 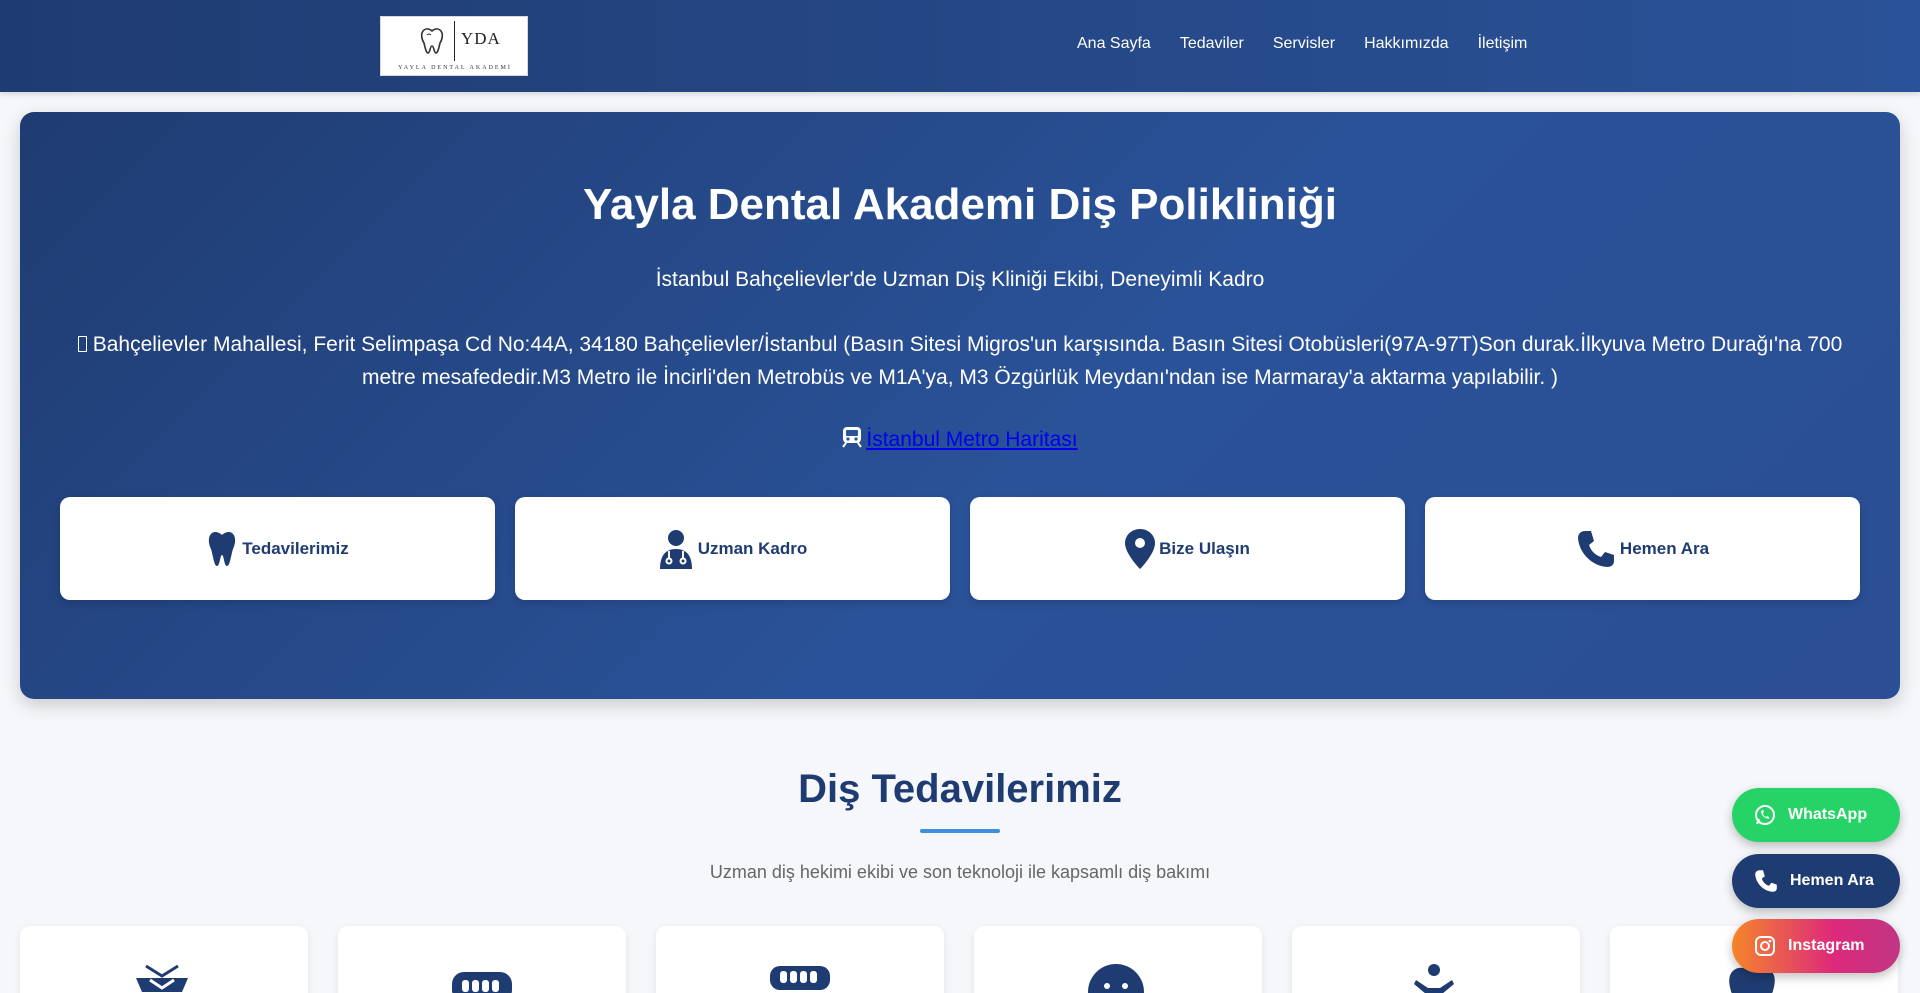 I want to click on tooth-icon, so click(x=222, y=548).